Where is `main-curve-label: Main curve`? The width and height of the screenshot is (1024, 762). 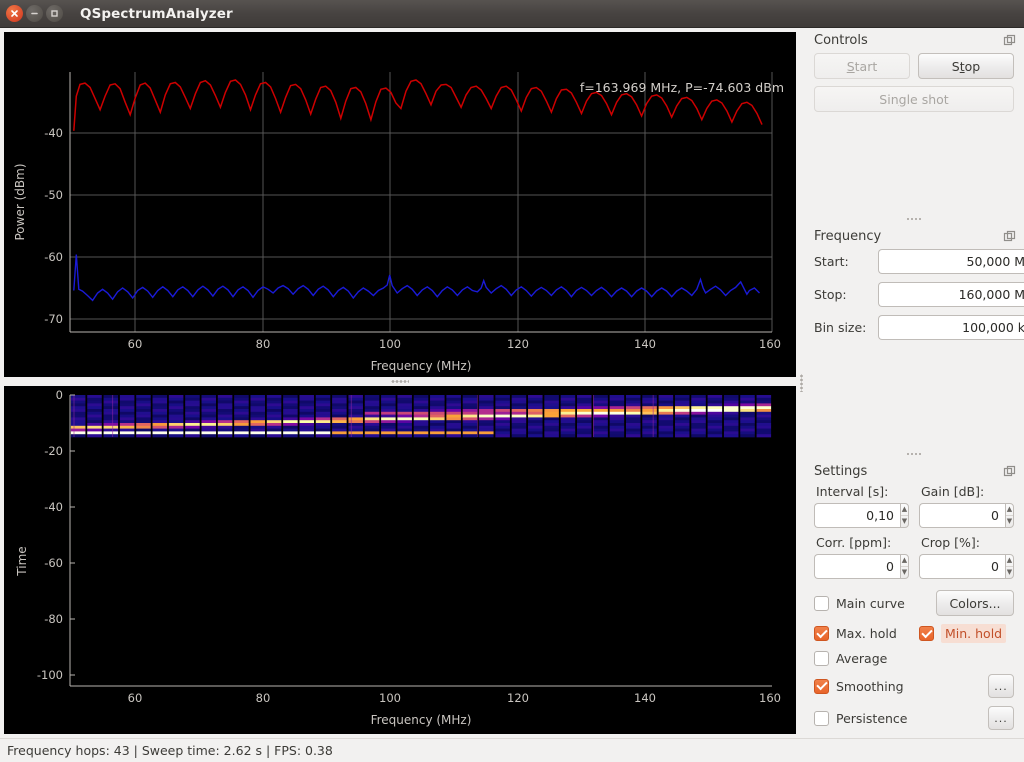 main-curve-label: Main curve is located at coordinates (870, 603).